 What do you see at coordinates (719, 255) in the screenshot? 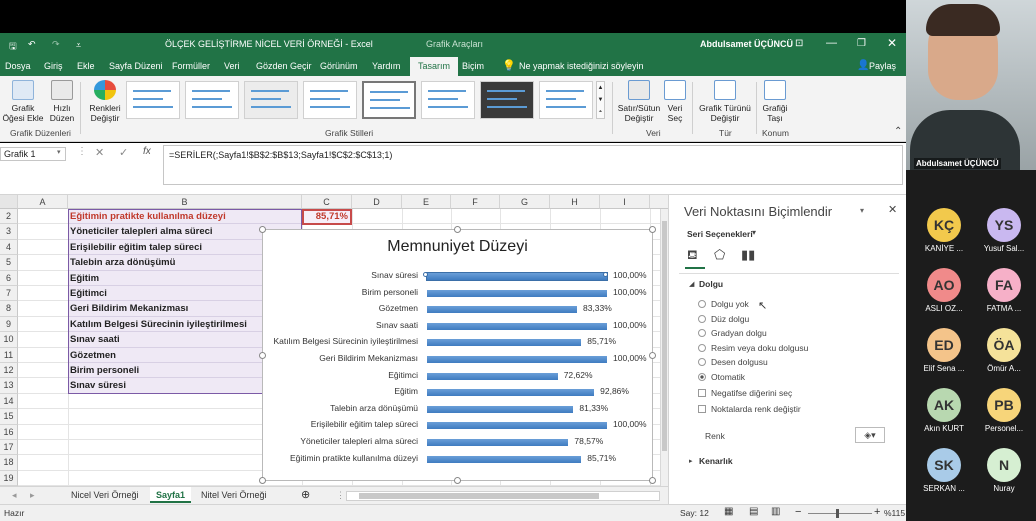
I see `effects-icon: ⬠` at bounding box center [719, 255].